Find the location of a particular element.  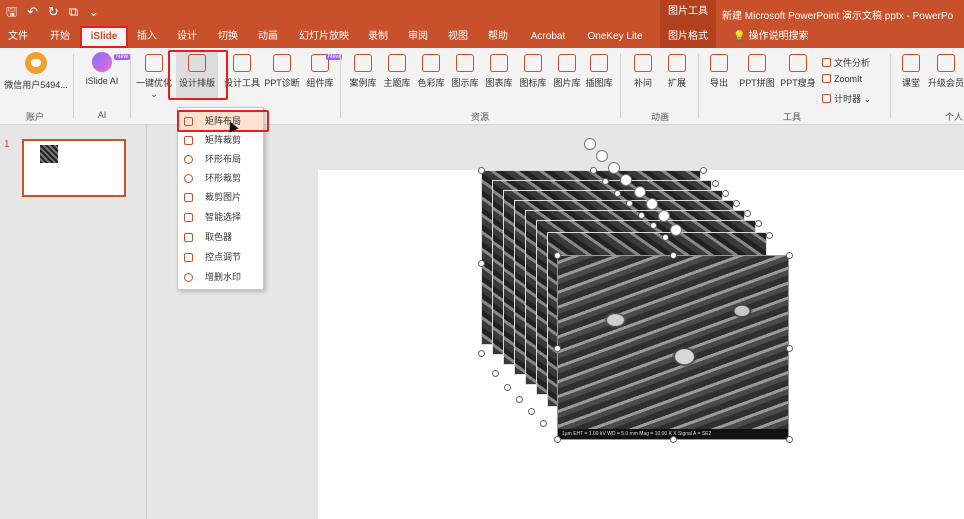

resource-diagram-library-button: 图示库 is located at coordinates (465, 70).